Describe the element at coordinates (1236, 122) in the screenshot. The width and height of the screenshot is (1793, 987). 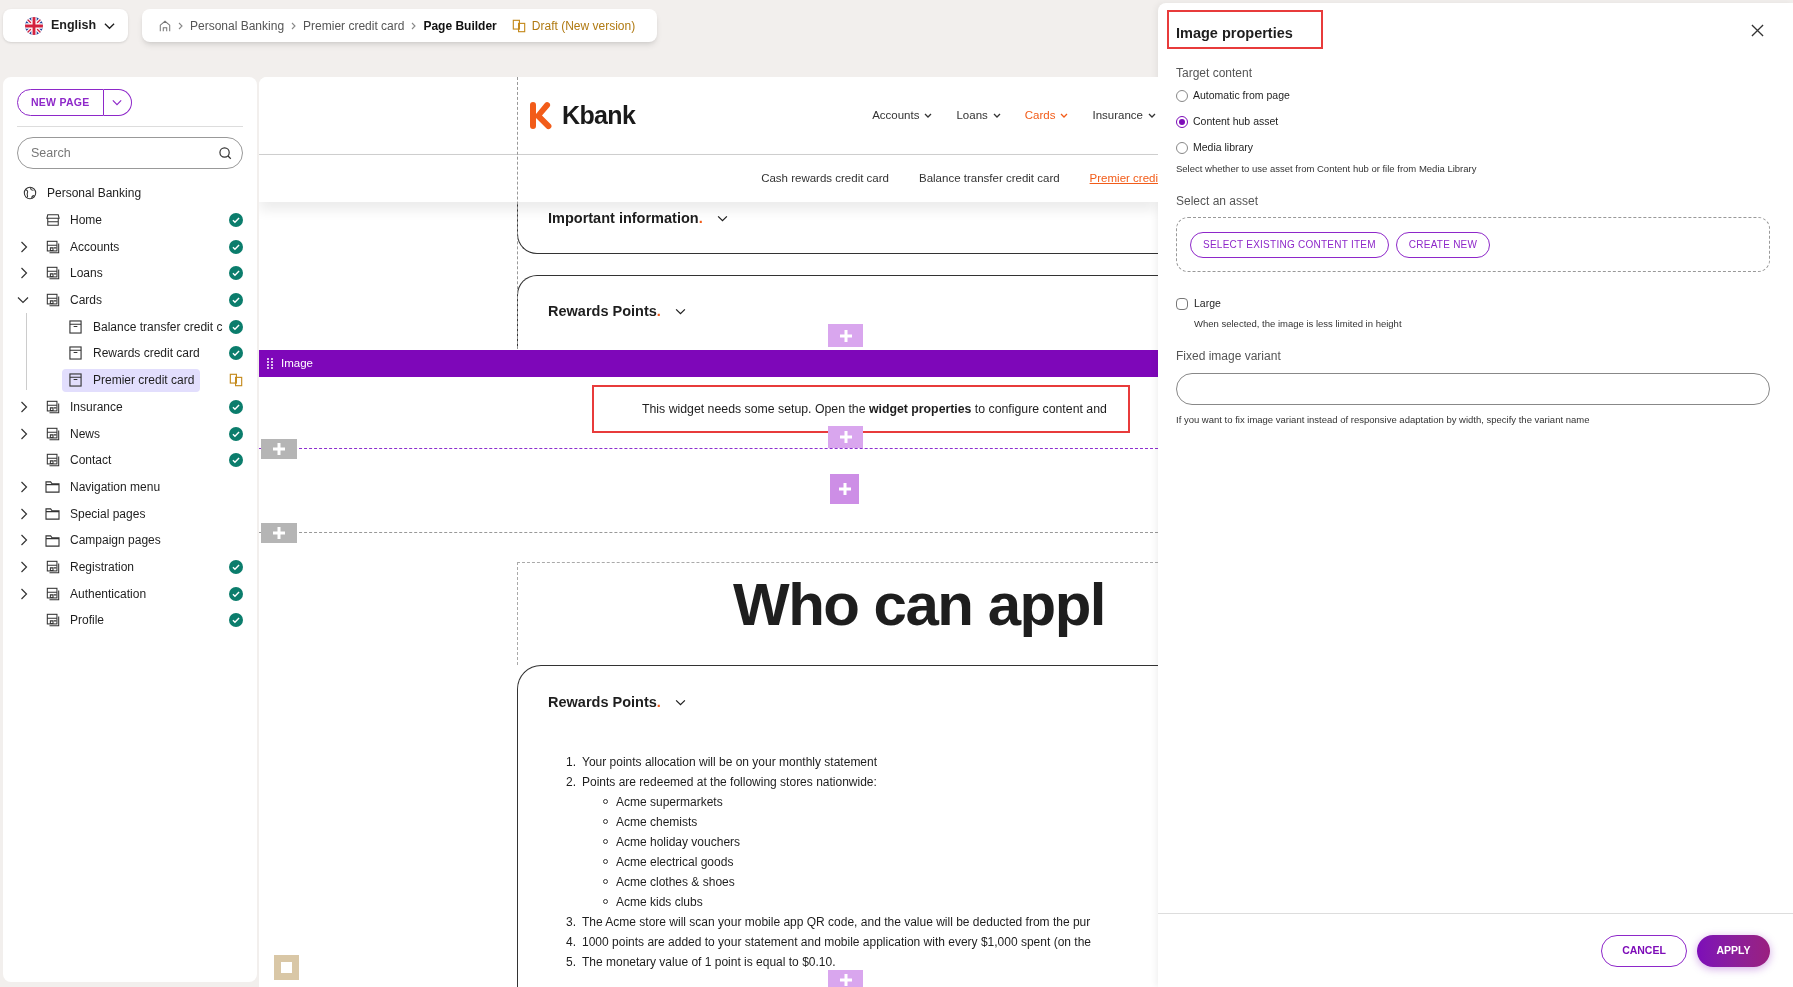
I see `radio-label: Content hub asset` at that location.